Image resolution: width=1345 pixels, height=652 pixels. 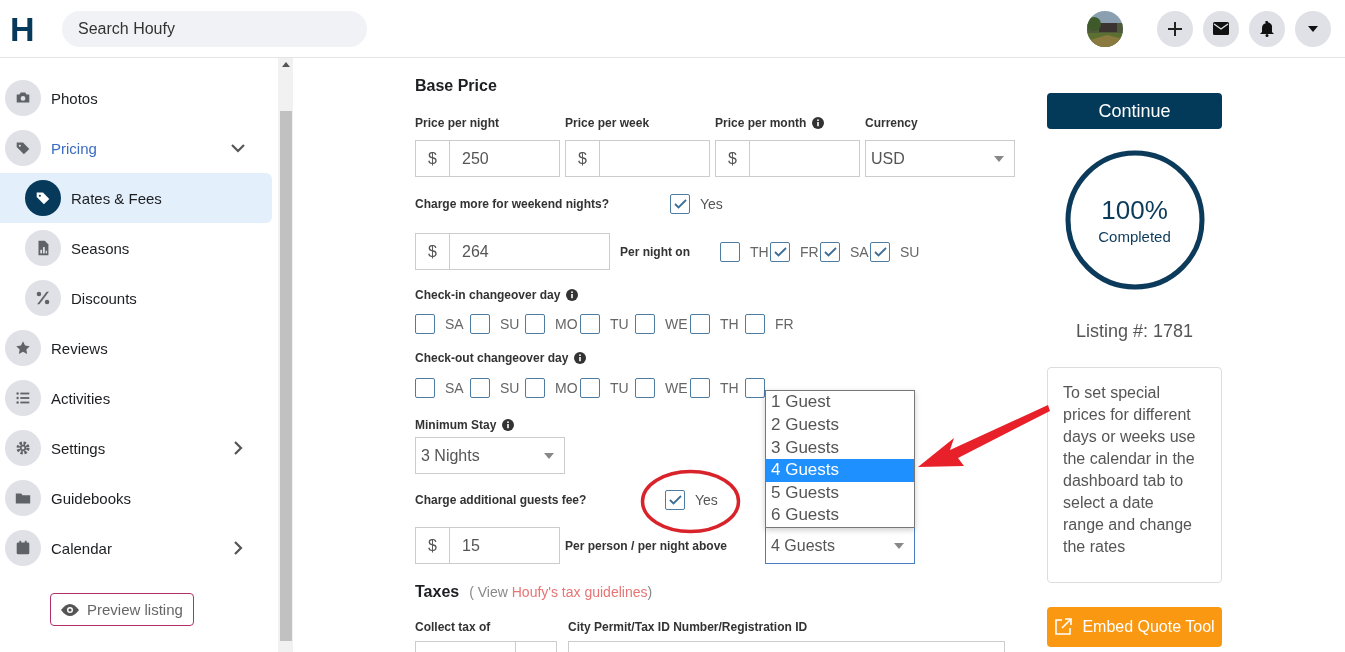 What do you see at coordinates (561, 592) in the screenshot?
I see `tax-note: ( View Houfy's tax guidelines)` at bounding box center [561, 592].